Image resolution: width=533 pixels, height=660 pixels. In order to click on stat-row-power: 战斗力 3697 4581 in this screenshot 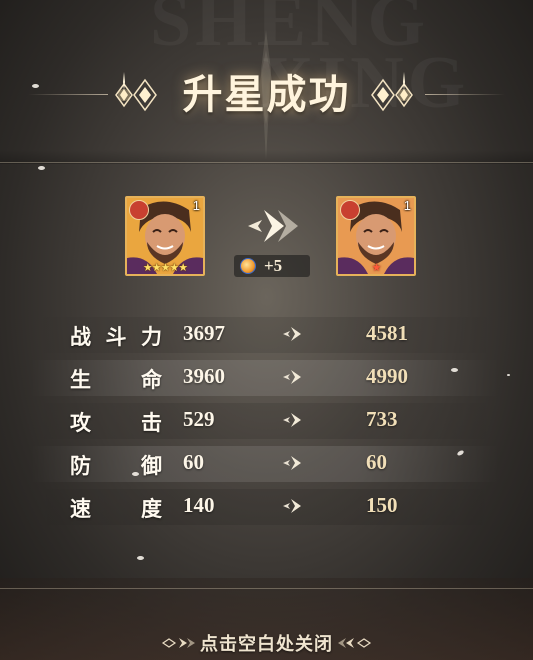, I will do `click(266, 334)`.